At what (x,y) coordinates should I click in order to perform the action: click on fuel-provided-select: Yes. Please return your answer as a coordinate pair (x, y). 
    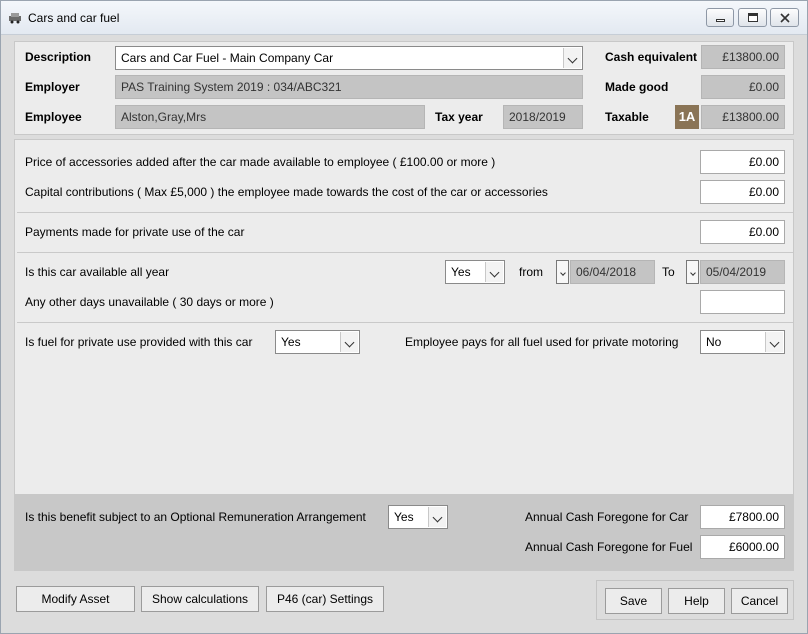
    Looking at the image, I should click on (317, 342).